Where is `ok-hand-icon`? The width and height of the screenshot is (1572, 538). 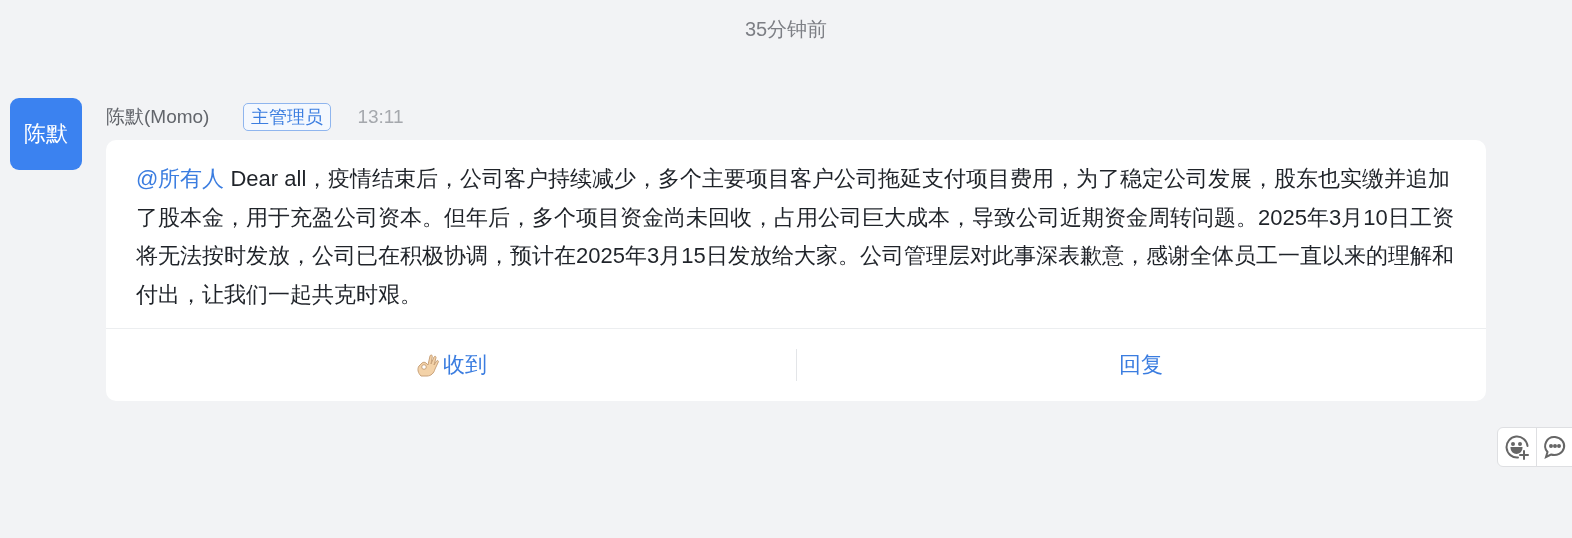
ok-hand-icon is located at coordinates (427, 365).